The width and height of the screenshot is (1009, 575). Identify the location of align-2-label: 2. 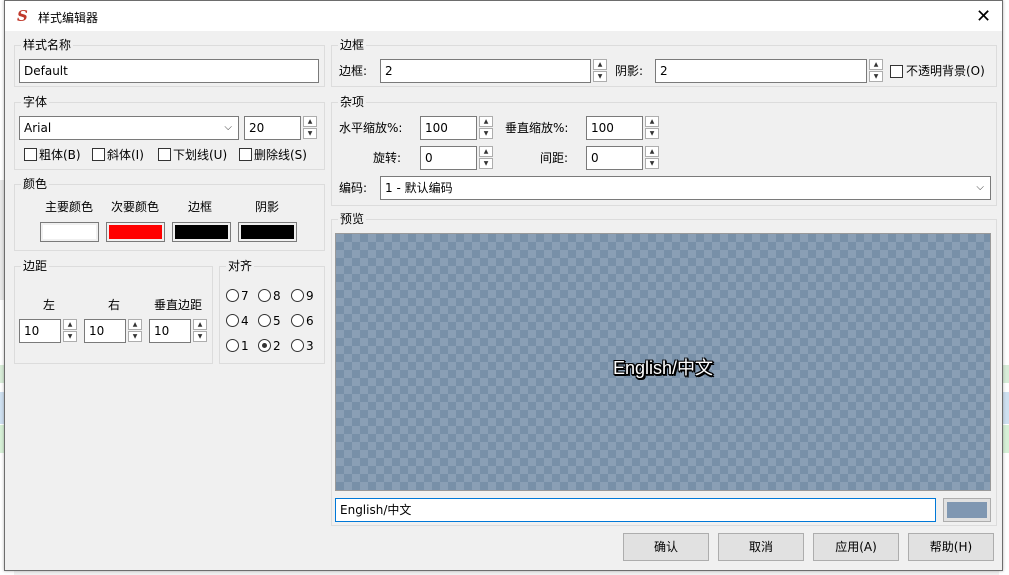
(277, 346).